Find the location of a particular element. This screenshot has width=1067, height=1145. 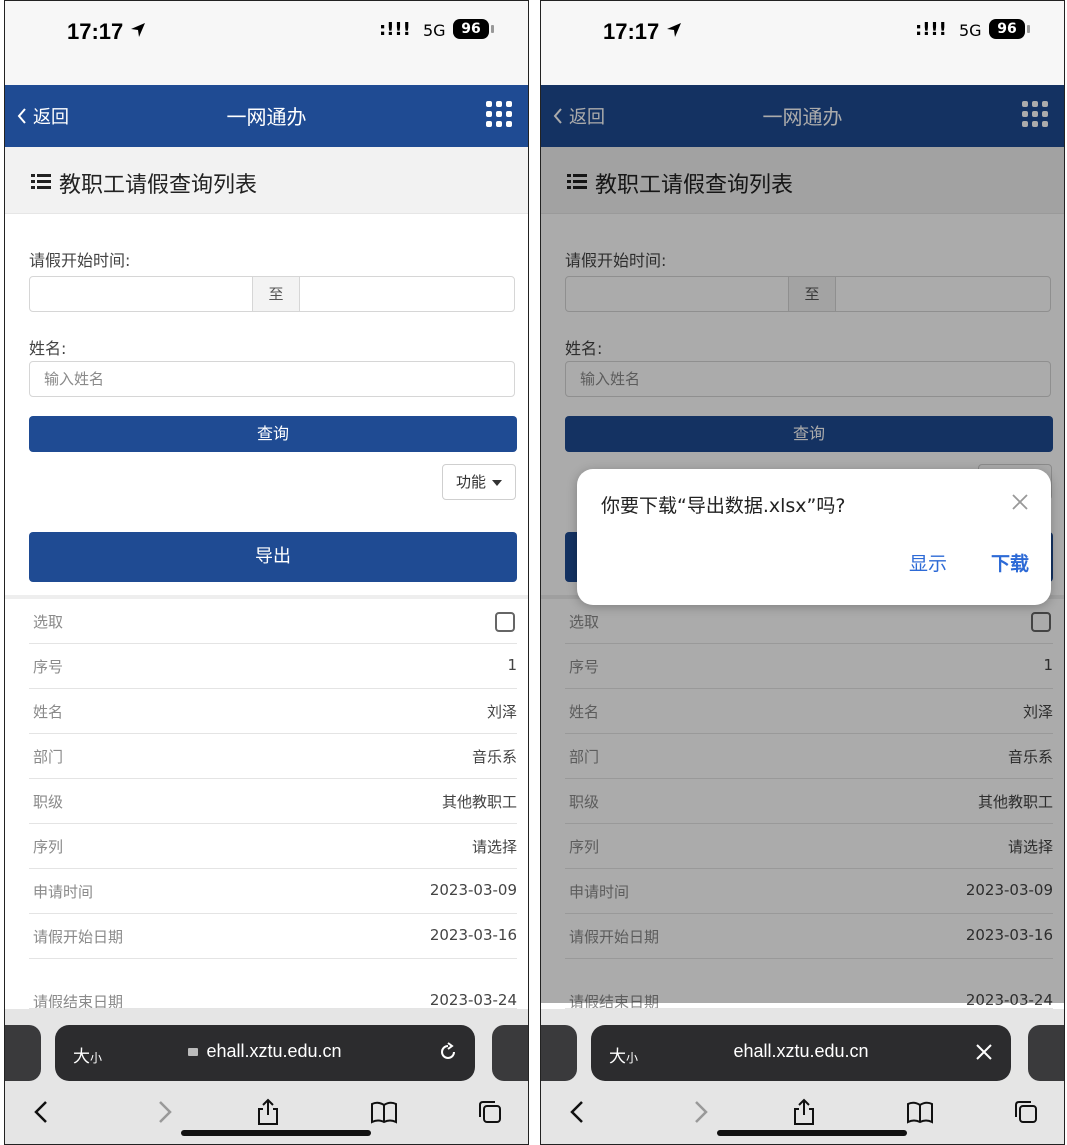

range-separator: 至 is located at coordinates (276, 294).